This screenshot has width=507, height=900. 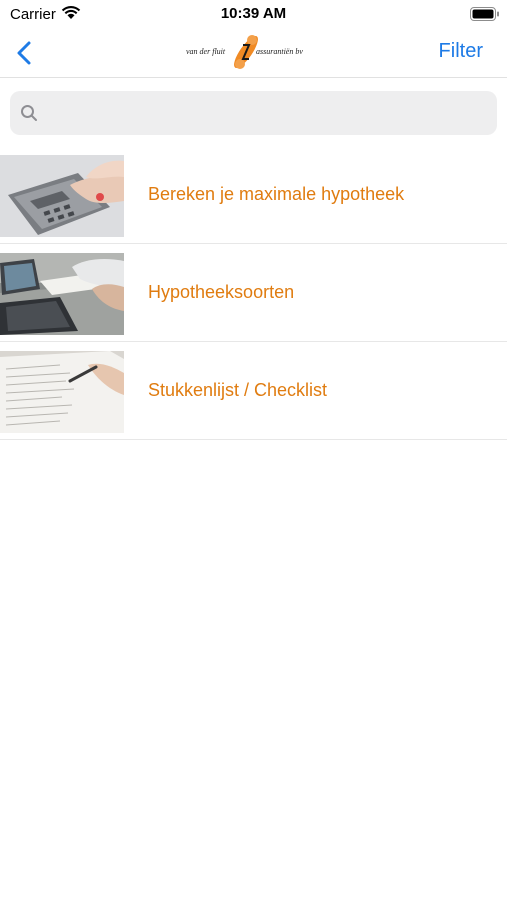 What do you see at coordinates (484, 14) in the screenshot?
I see `battery-icon` at bounding box center [484, 14].